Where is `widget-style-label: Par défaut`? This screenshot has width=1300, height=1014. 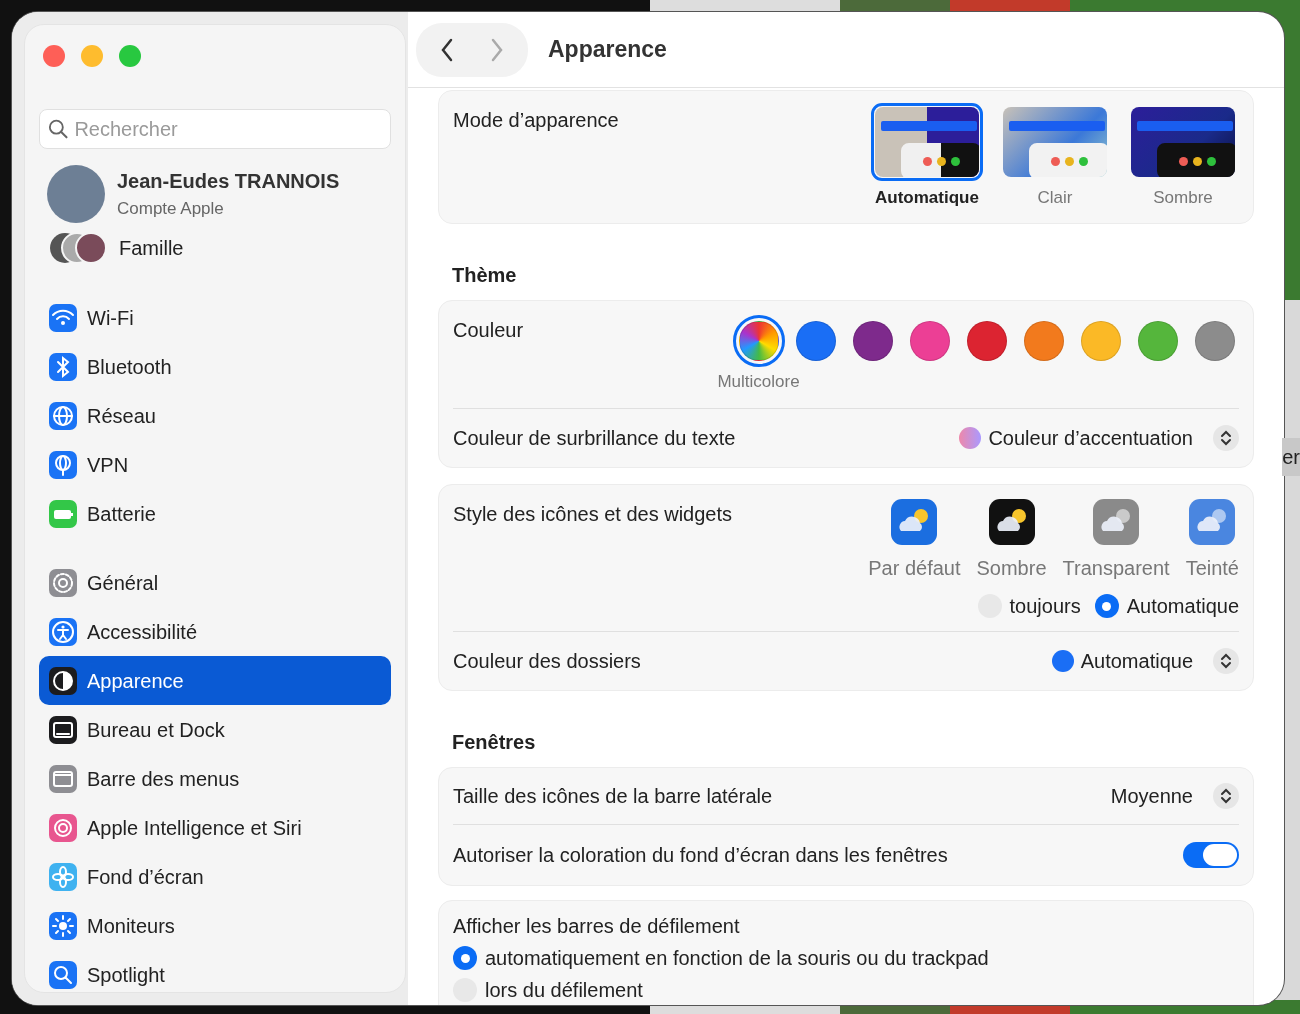 widget-style-label: Par défaut is located at coordinates (914, 568).